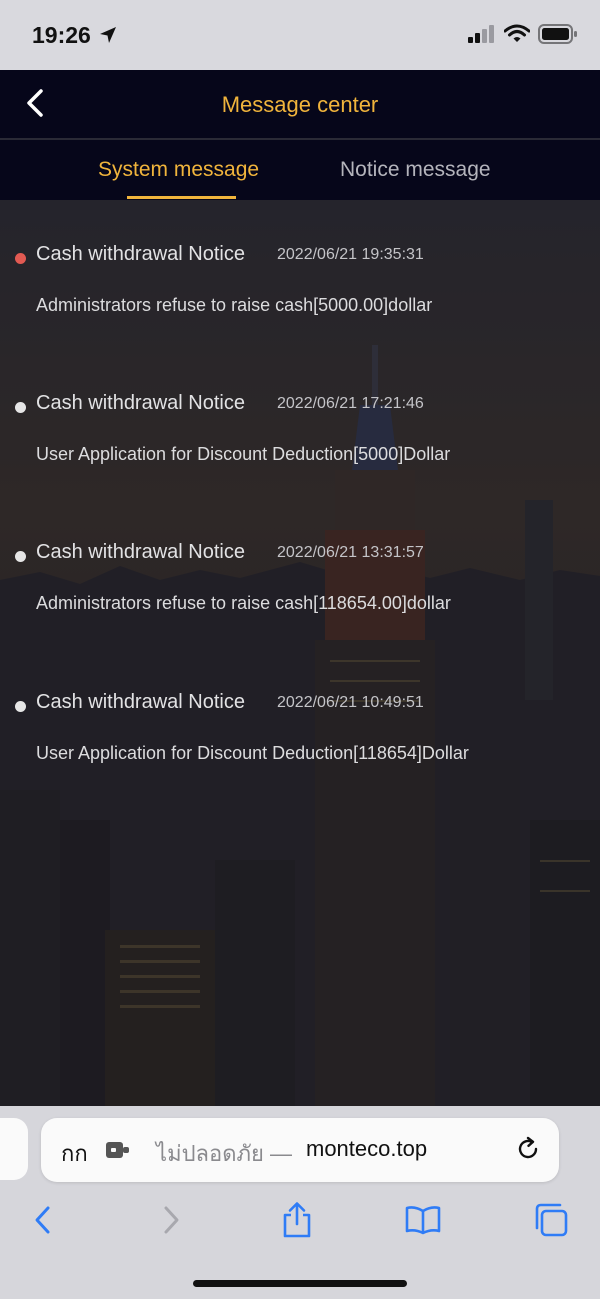 This screenshot has width=600, height=1299. Describe the element at coordinates (181, 197) in the screenshot. I see `active-tab-indicator` at that location.